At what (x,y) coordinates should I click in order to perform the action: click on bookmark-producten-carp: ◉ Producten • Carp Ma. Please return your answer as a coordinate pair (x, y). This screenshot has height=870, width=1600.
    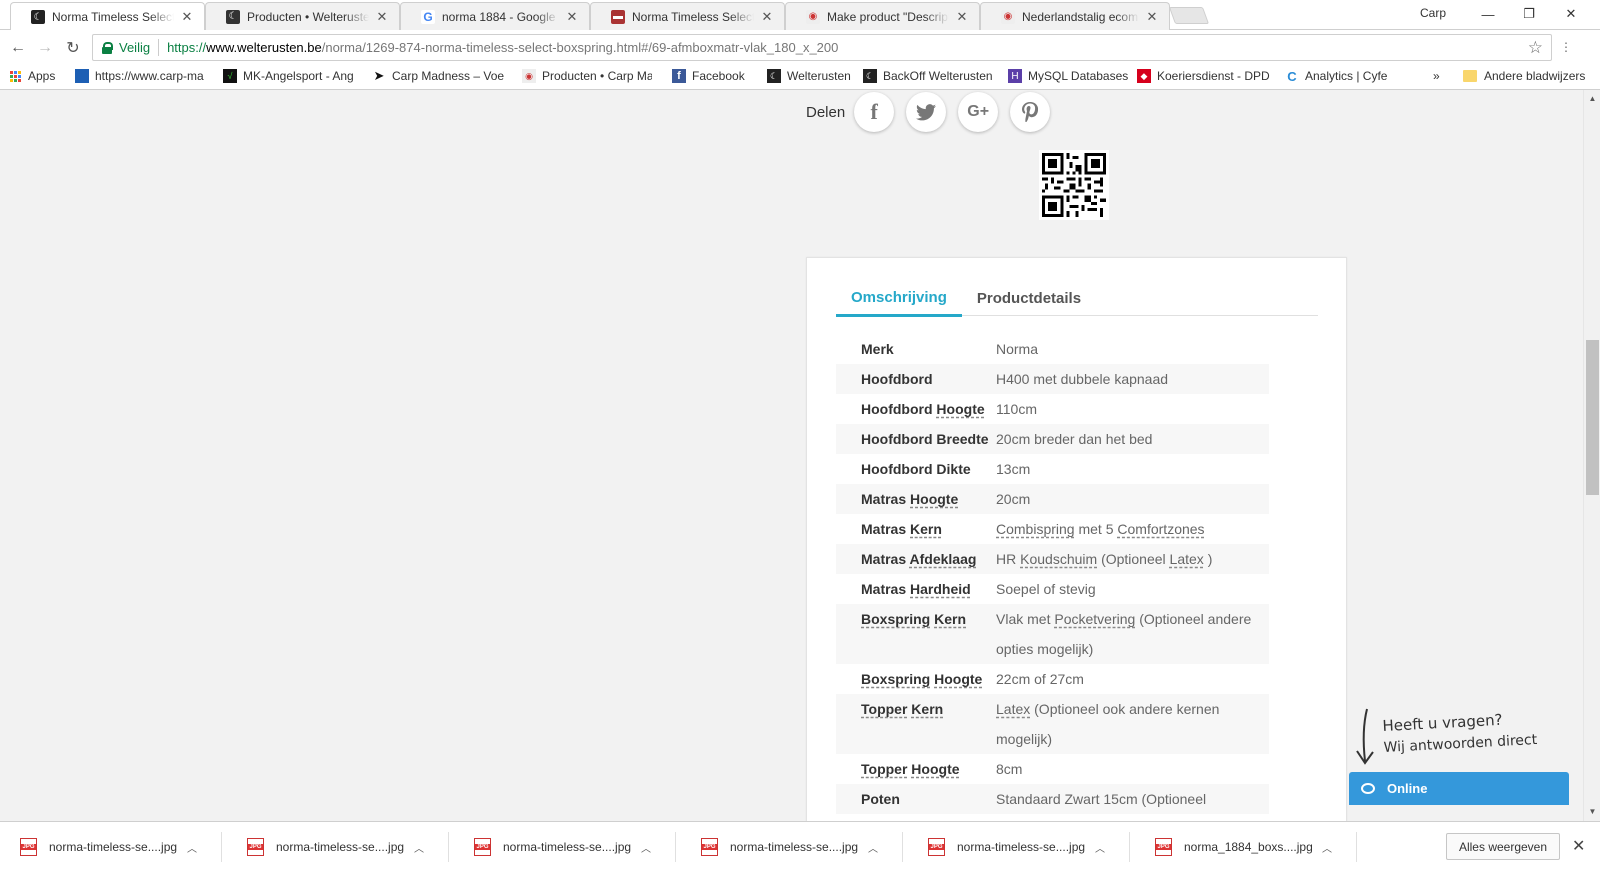
    Looking at the image, I should click on (587, 76).